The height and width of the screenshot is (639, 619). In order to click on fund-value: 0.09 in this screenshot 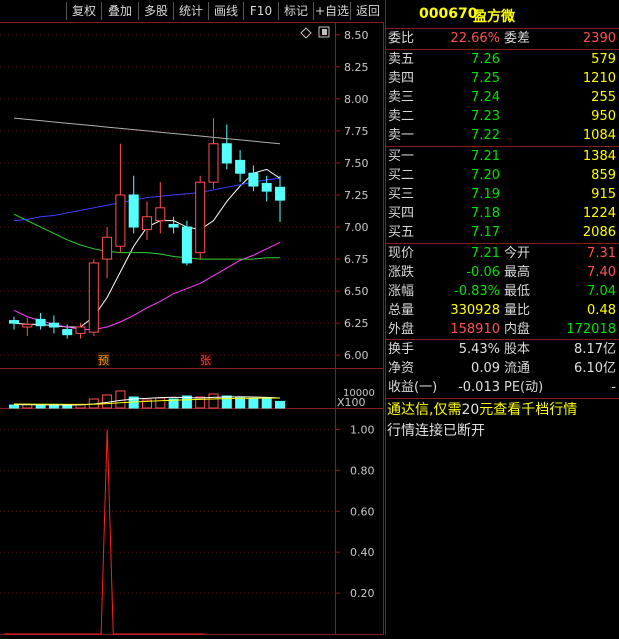, I will do `click(485, 368)`.